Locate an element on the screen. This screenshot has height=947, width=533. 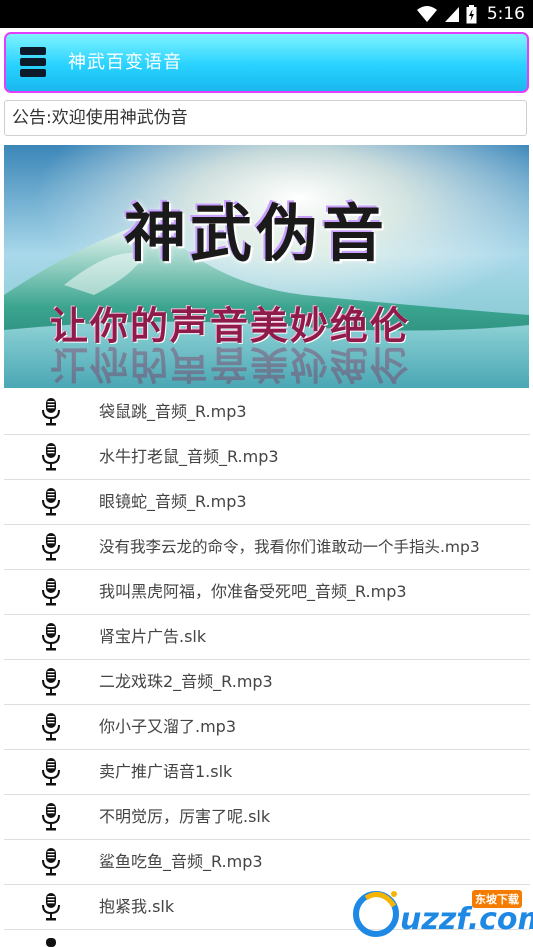
banner-slogan-reflection: 让你的声音美妙绝伦 is located at coordinates (230, 364).